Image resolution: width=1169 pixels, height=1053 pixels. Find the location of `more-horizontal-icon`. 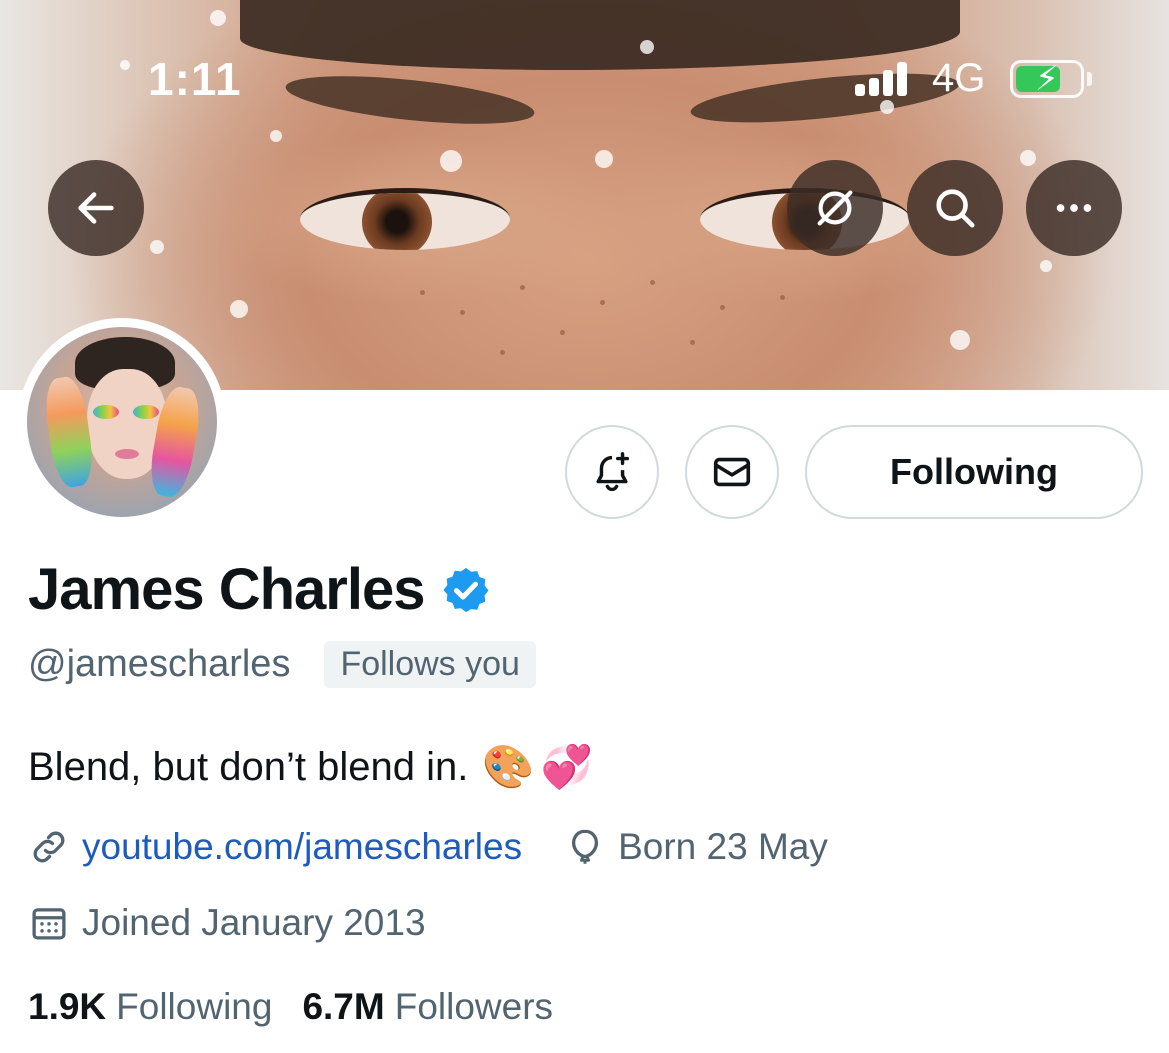

more-horizontal-icon is located at coordinates (1074, 208).